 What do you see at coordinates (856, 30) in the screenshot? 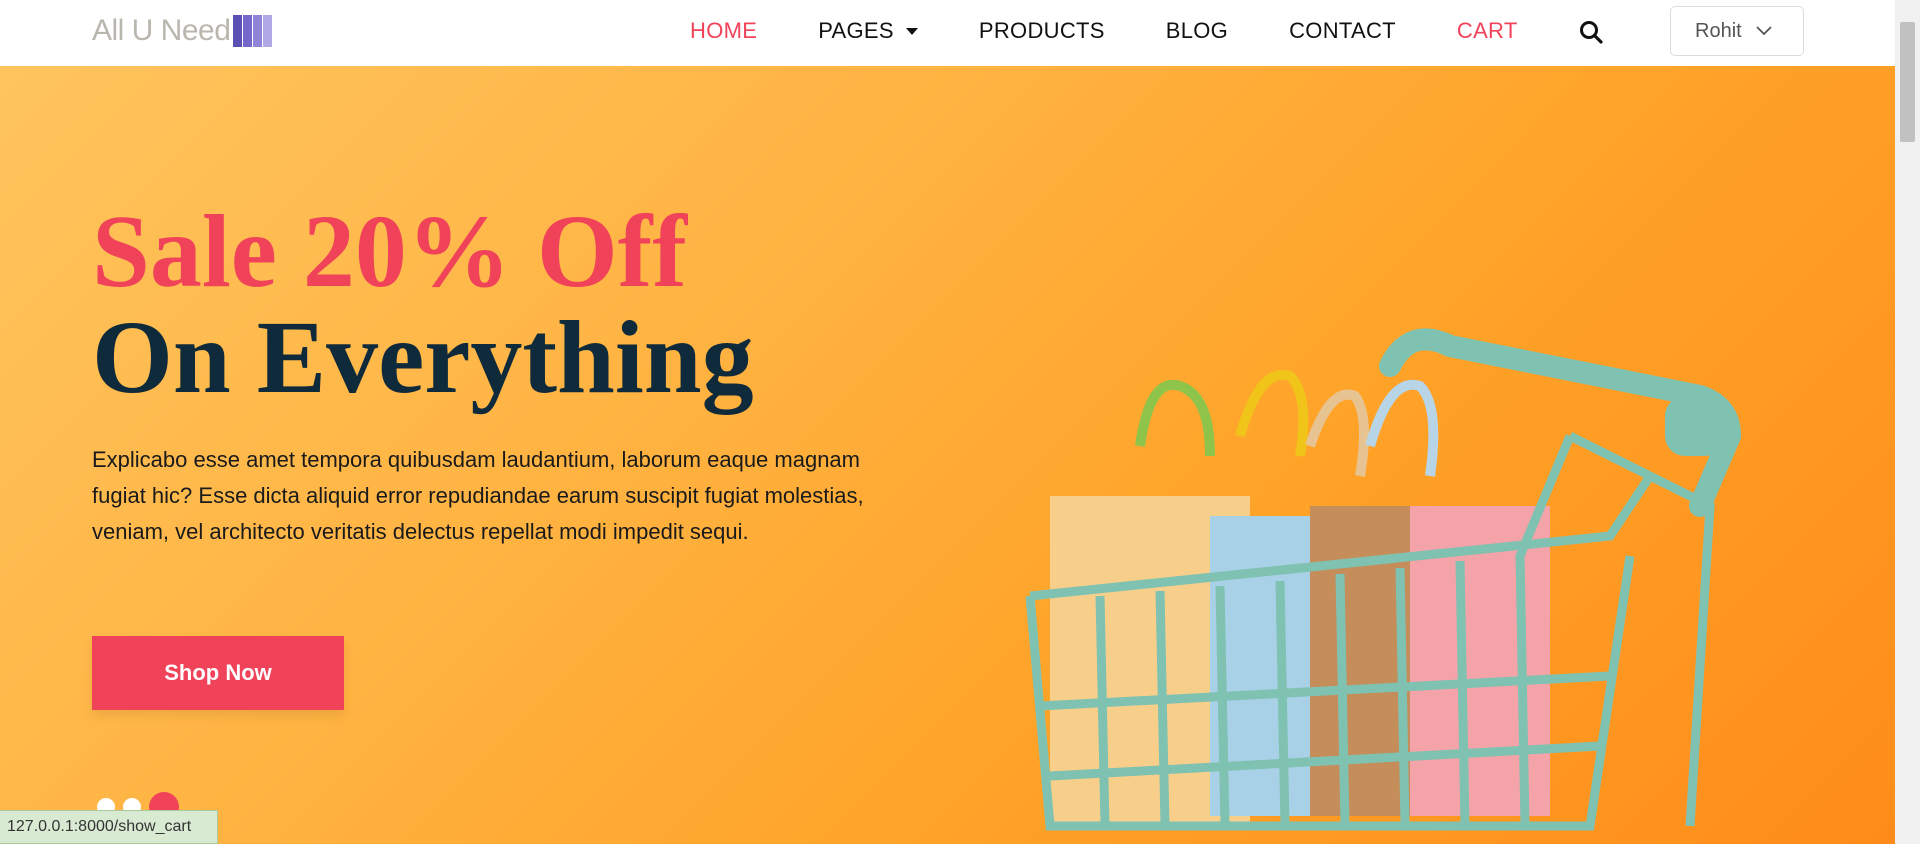
I see `nav-pages-label: PAGES` at bounding box center [856, 30].